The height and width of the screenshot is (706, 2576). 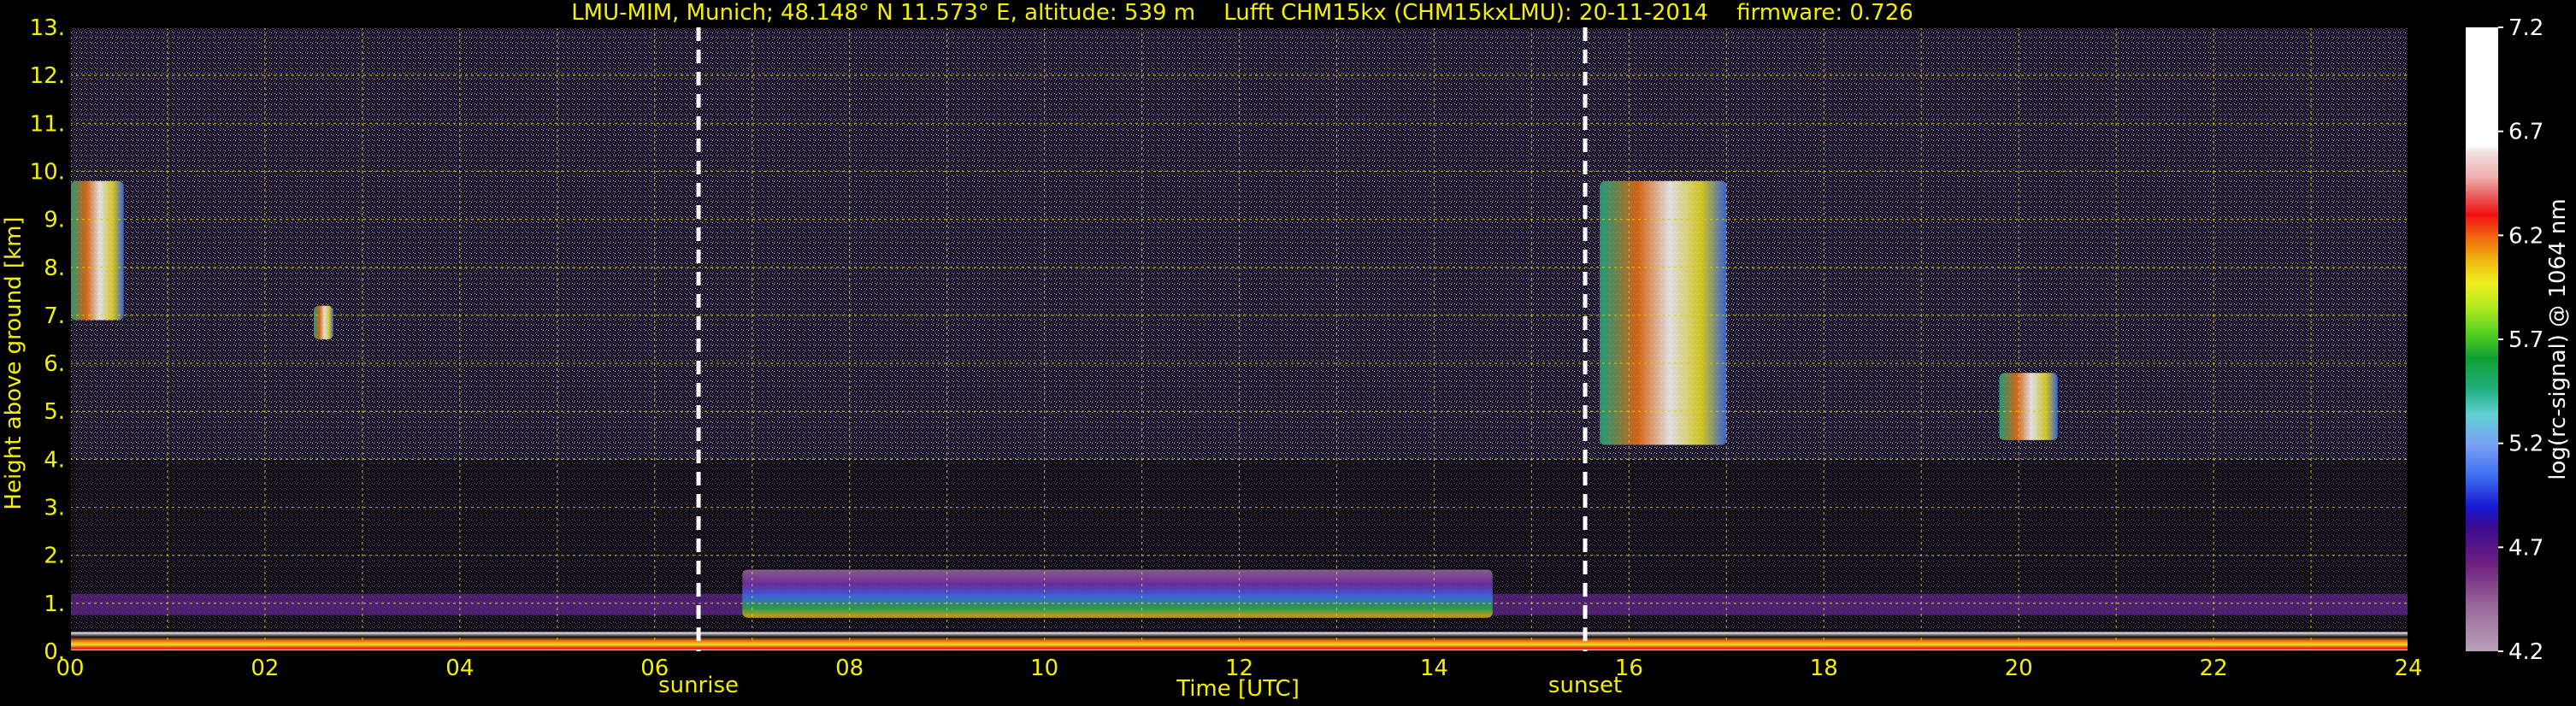 What do you see at coordinates (54, 460) in the screenshot?
I see `y-tick-label: 4.` at bounding box center [54, 460].